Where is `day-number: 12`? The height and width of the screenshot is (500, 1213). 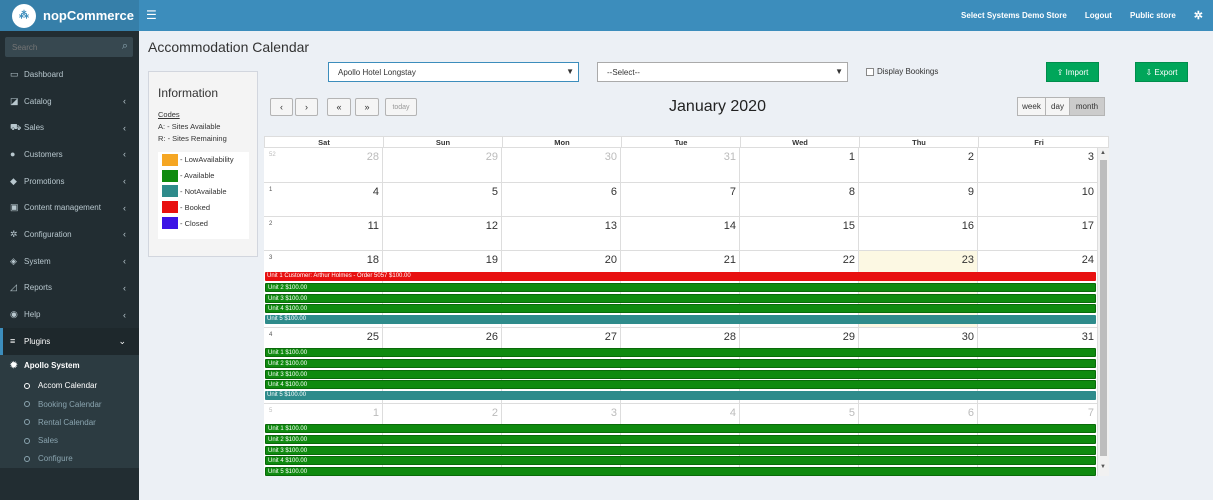 day-number: 12 is located at coordinates (491, 226).